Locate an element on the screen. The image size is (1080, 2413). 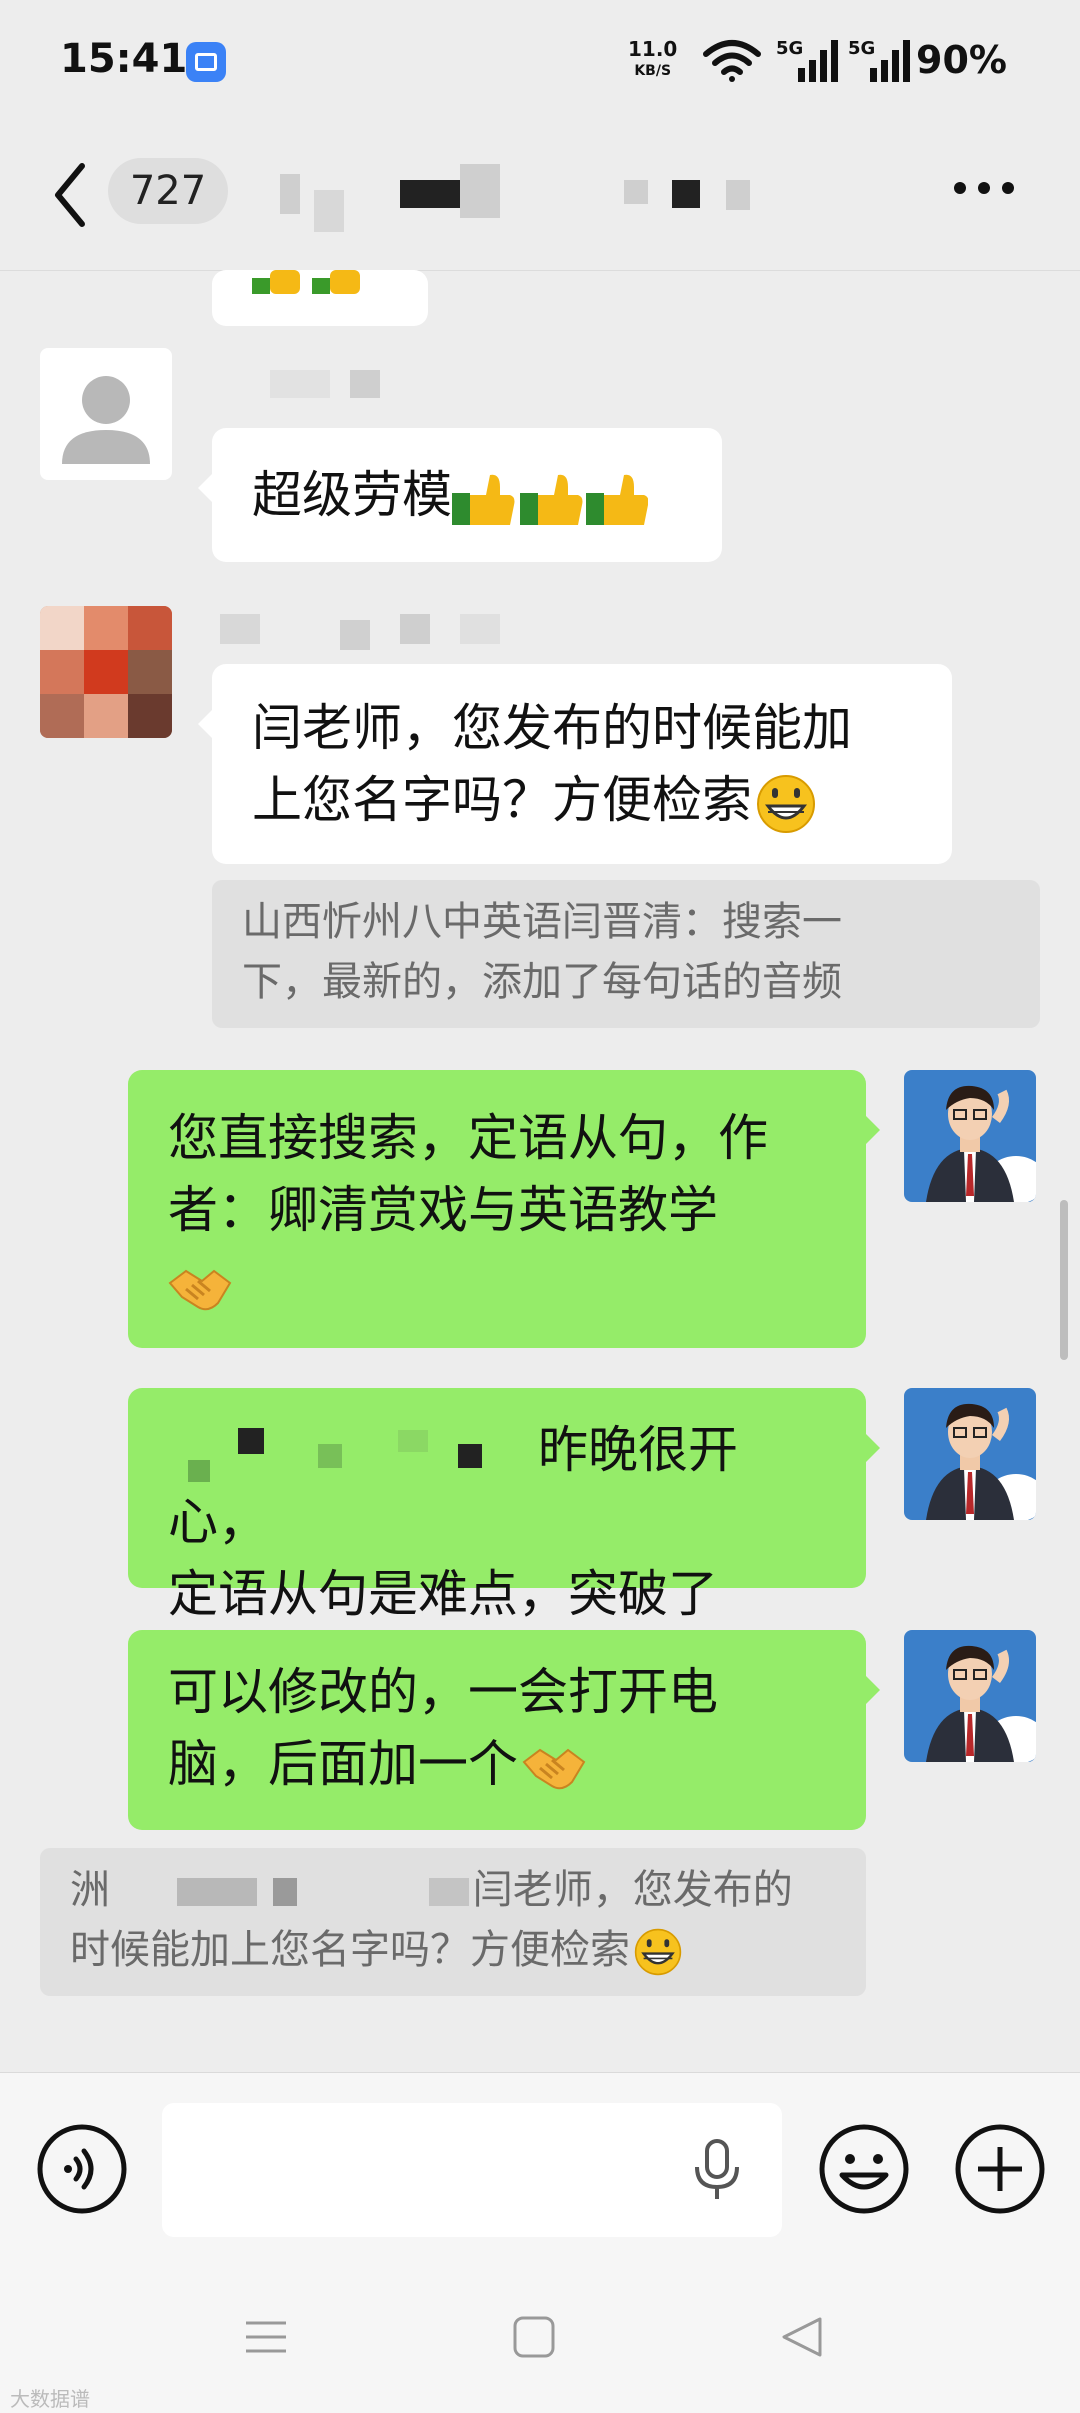
message-text-line1: 昨晚很开心， is located at coordinates (497, 1486).